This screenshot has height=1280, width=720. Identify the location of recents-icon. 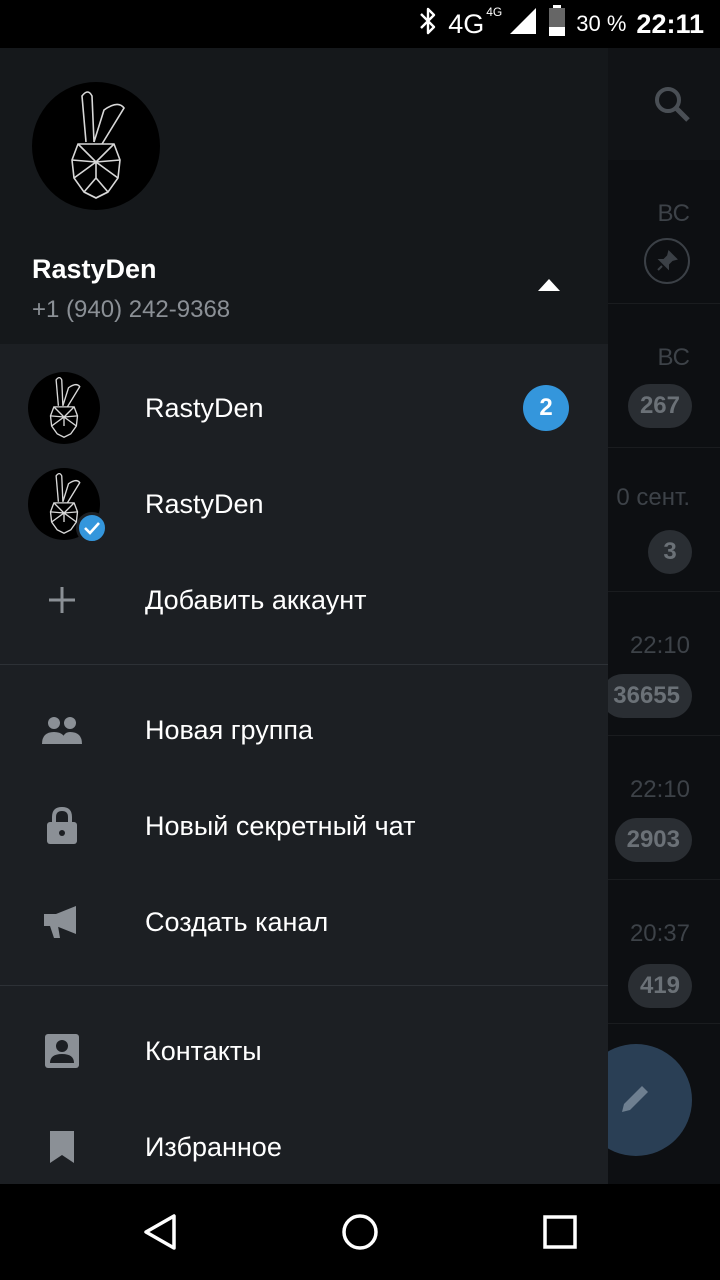
(560, 1232).